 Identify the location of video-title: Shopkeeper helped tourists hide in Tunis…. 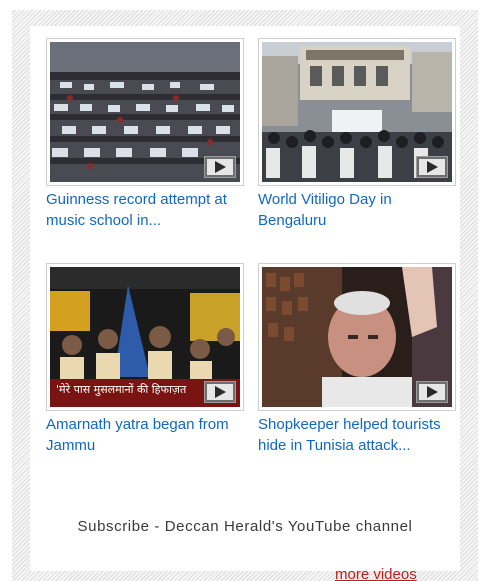
(358, 435).